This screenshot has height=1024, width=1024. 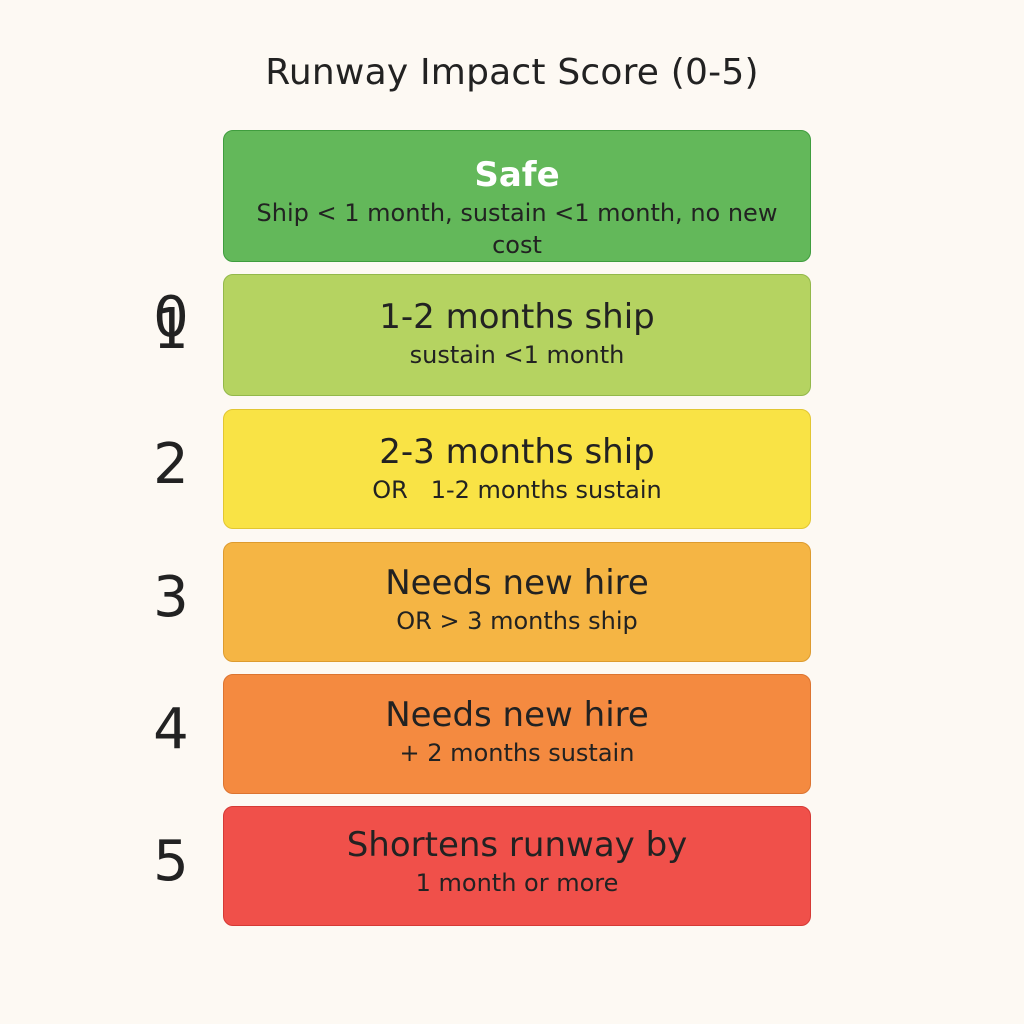 What do you see at coordinates (517, 175) in the screenshot?
I see `score-headline: Safe` at bounding box center [517, 175].